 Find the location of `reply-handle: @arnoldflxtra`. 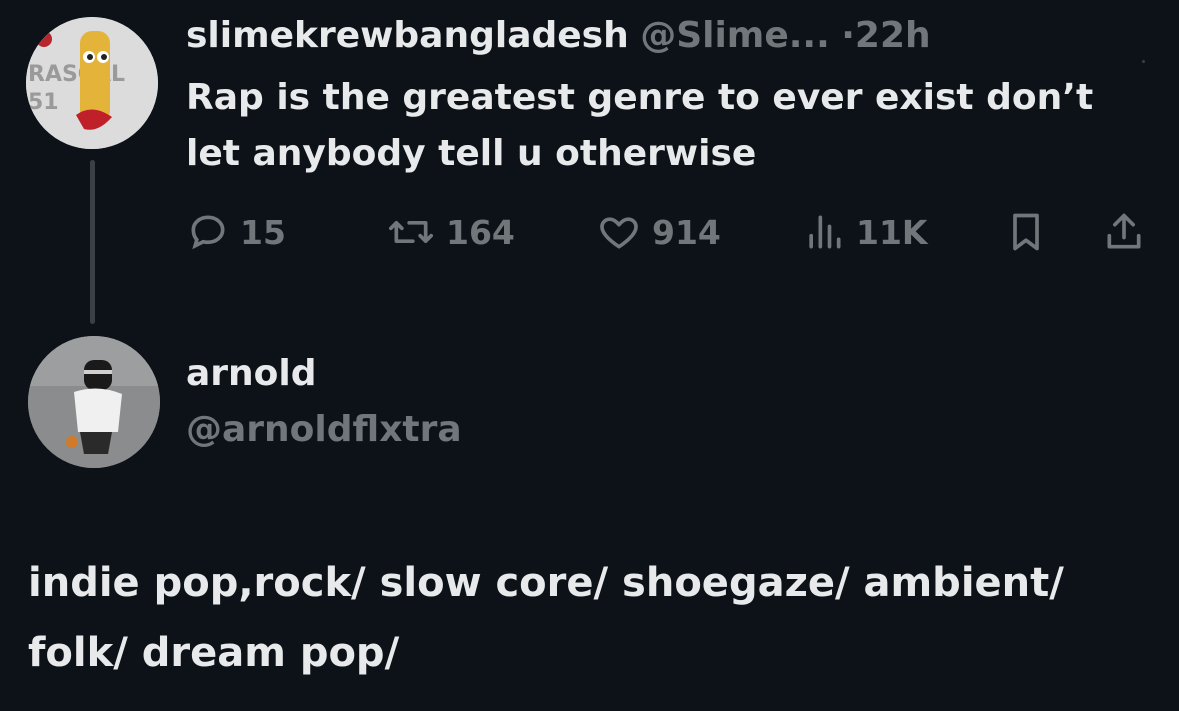

reply-handle: @arnoldflxtra is located at coordinates (324, 430).